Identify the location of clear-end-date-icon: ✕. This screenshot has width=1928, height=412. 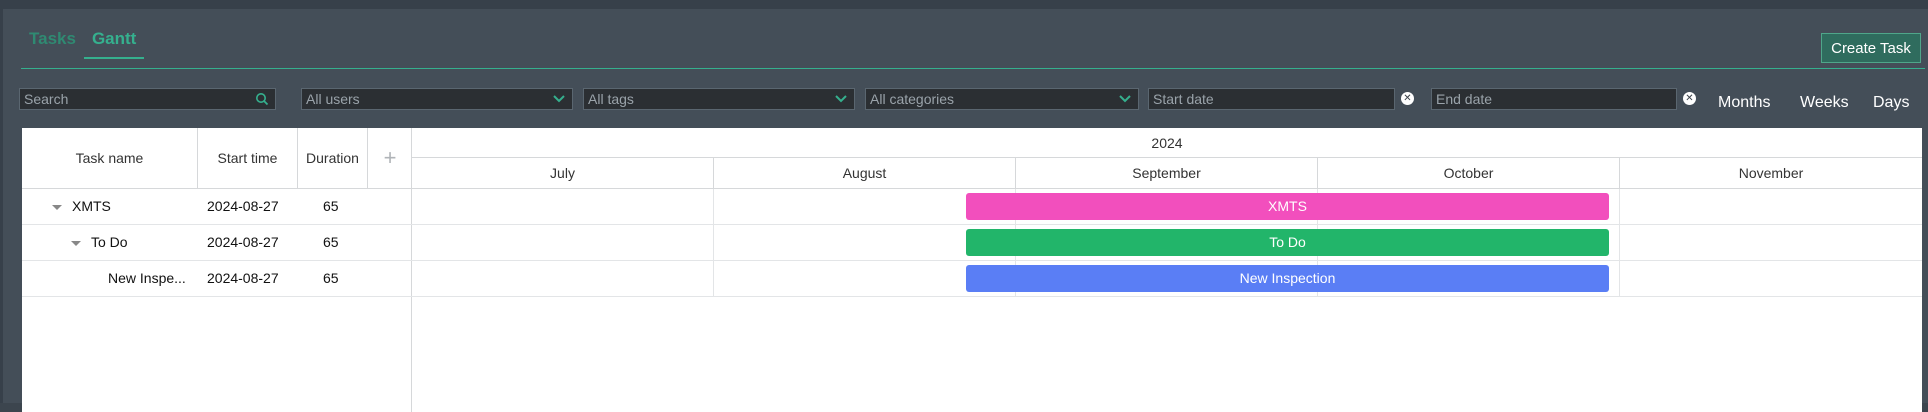
(1689, 98).